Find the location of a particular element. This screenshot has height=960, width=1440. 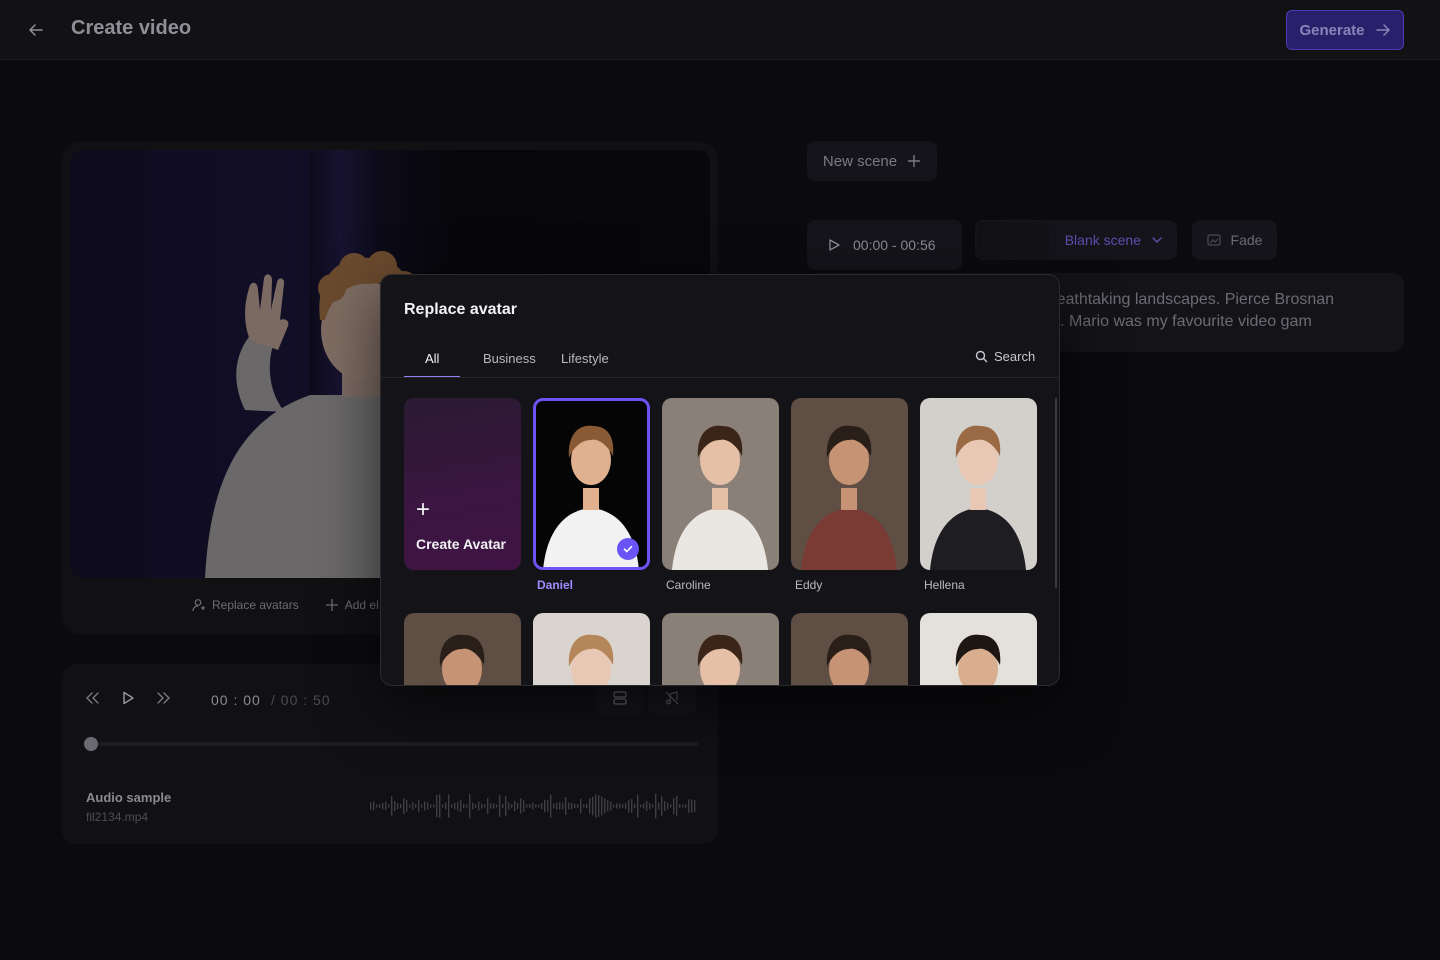

avatar-grid-scrollbar is located at coordinates (1056, 493).